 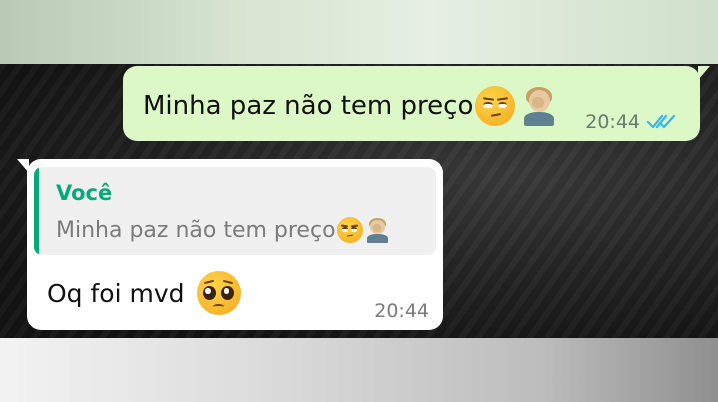 I want to click on quote-accent-bar, so click(x=36, y=211).